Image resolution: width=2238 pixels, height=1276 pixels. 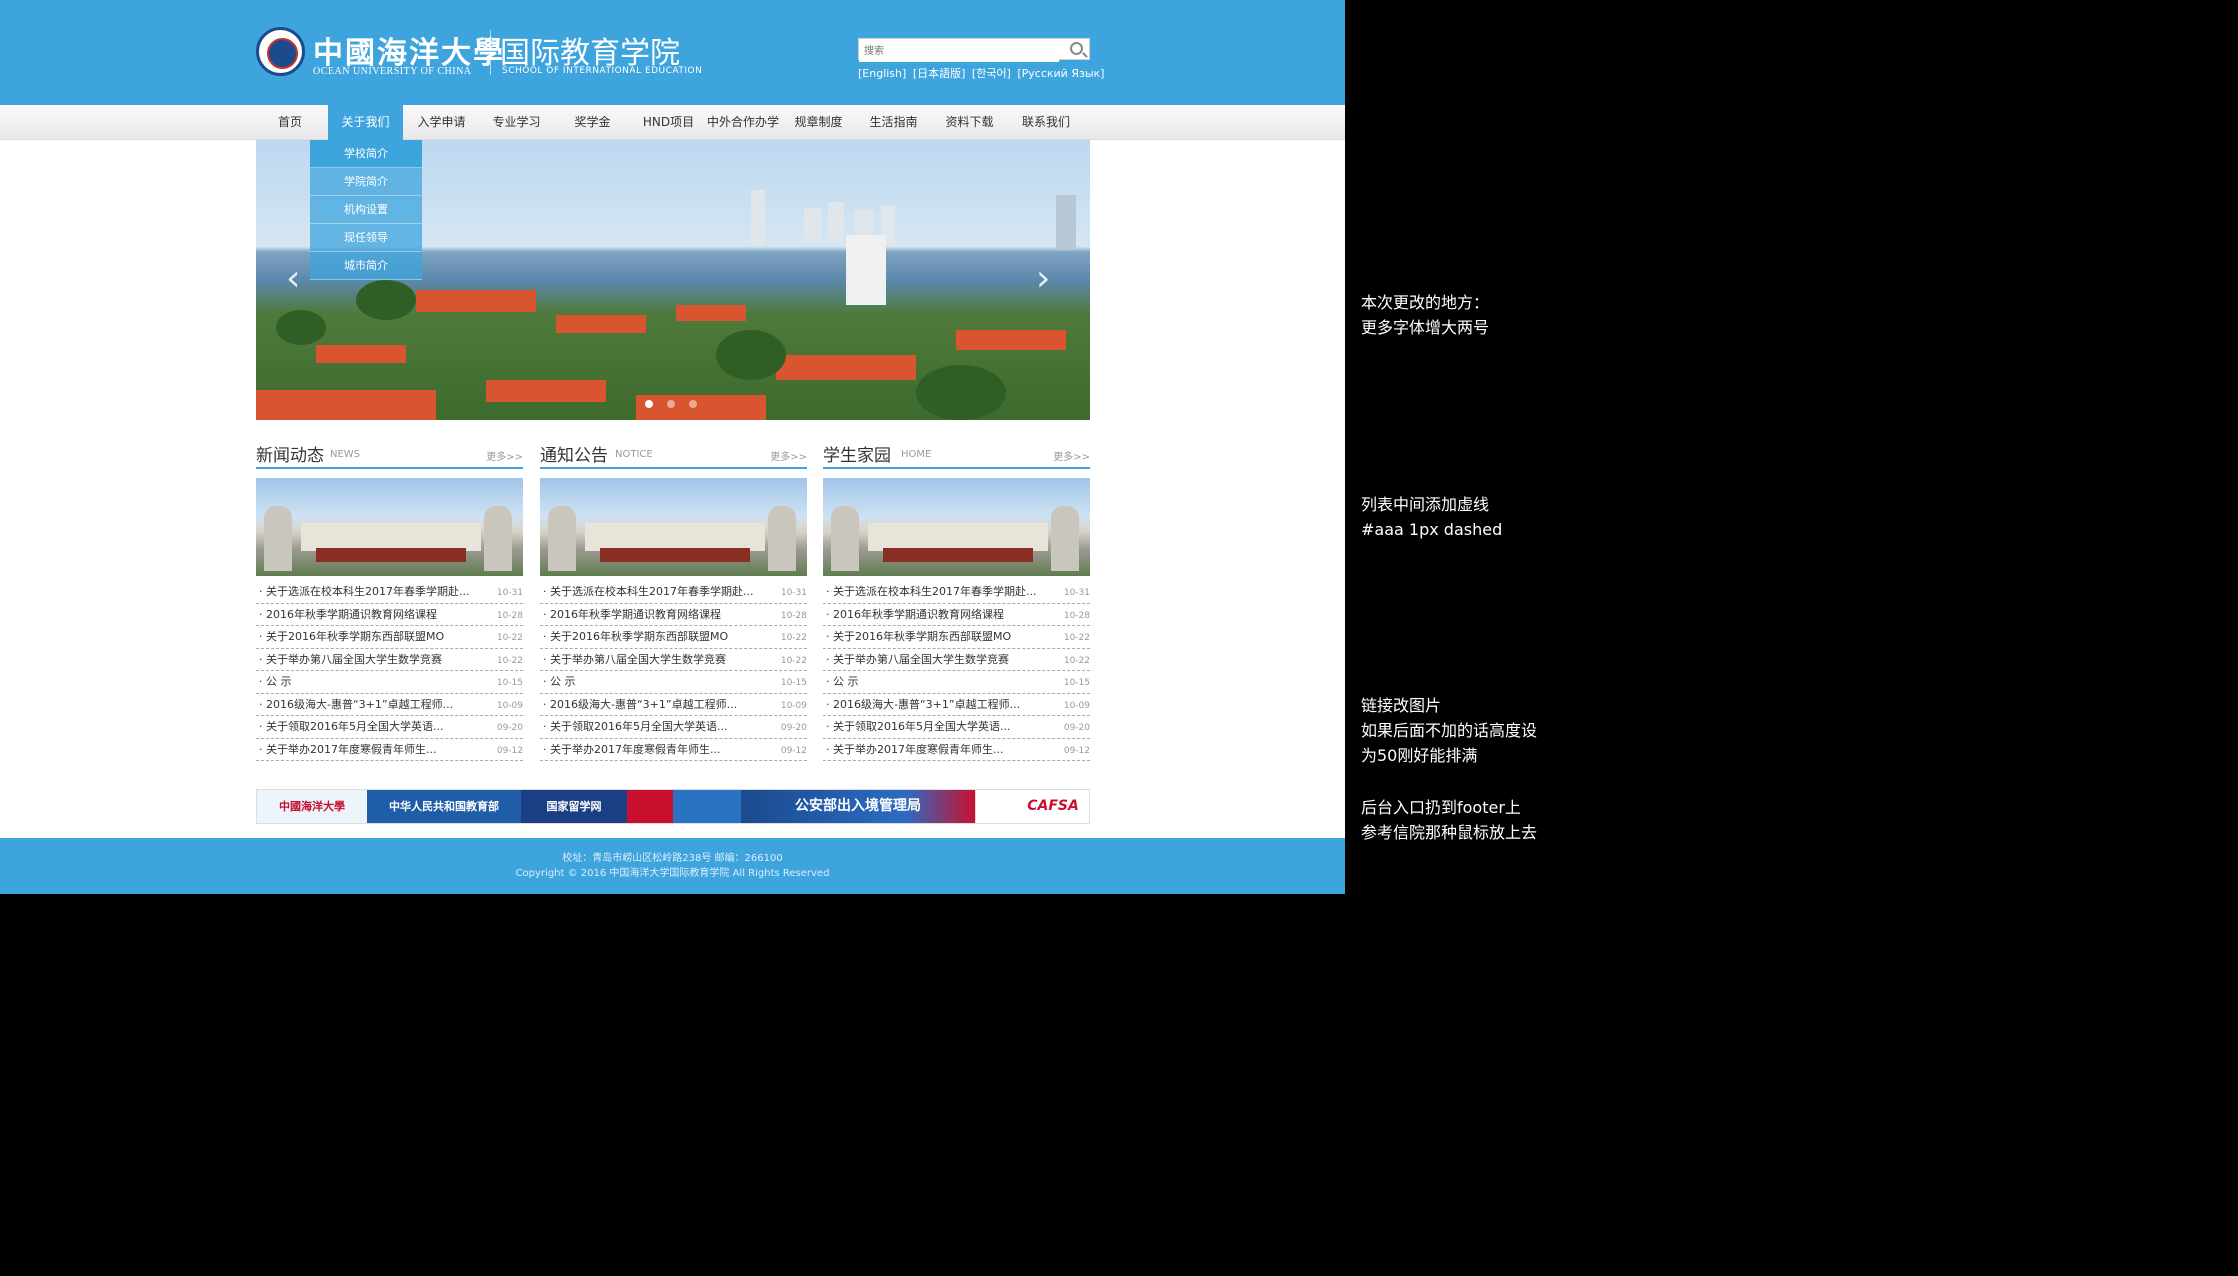 I want to click on link-moe-logo: 中华人民共和国教育部, so click(x=444, y=806).